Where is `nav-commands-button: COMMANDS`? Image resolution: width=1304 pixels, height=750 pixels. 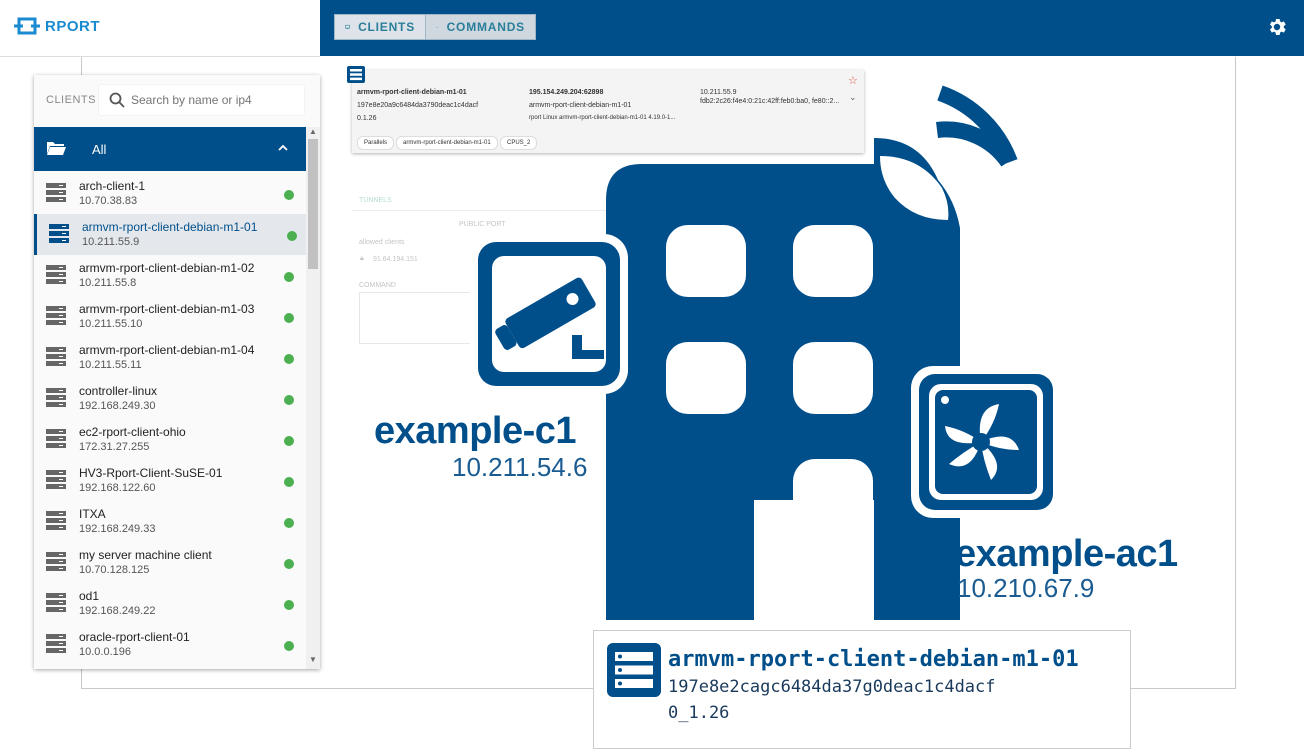 nav-commands-button: COMMANDS is located at coordinates (481, 27).